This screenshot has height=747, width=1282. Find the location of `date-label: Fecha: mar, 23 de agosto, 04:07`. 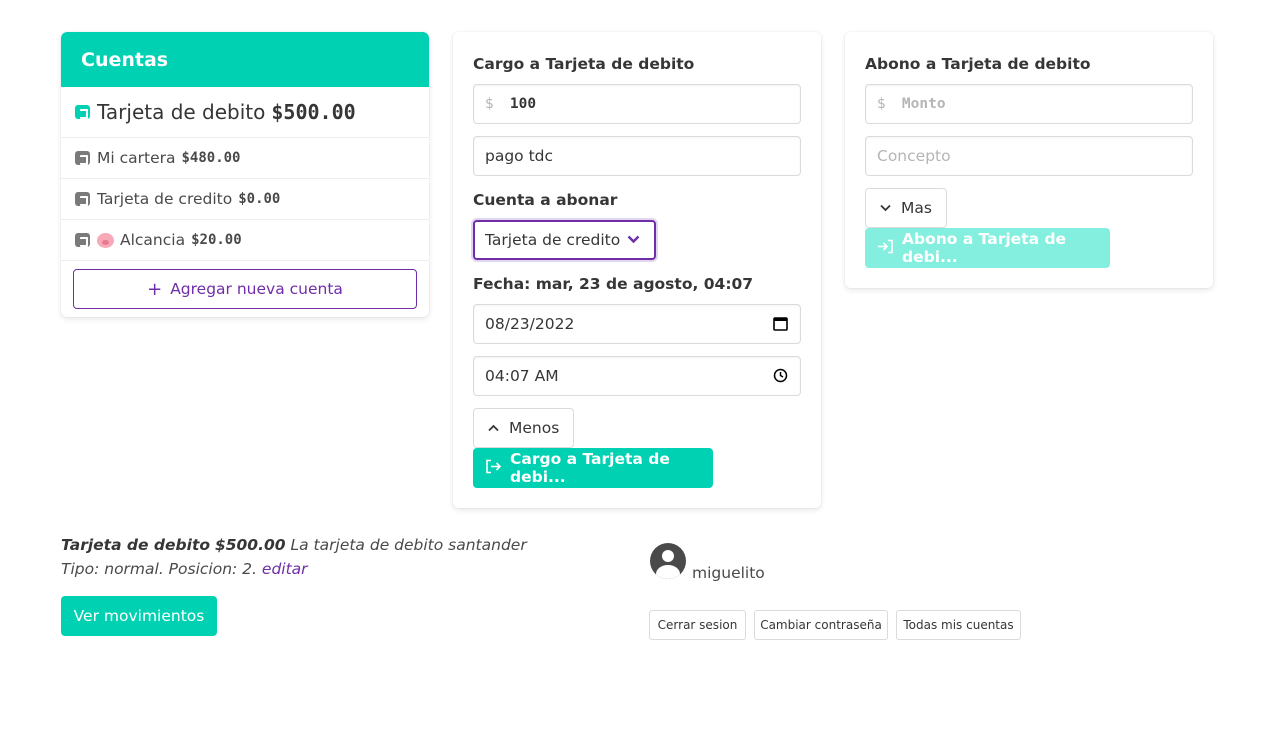

date-label: Fecha: mar, 23 de agosto, 04:07 is located at coordinates (613, 284).